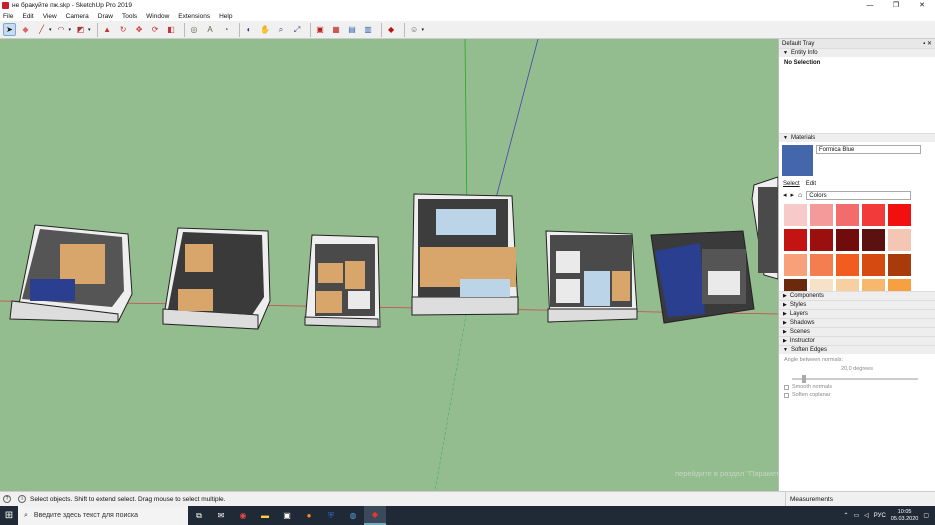 The height and width of the screenshot is (525, 935). I want to click on globe-icon: ◍, so click(353, 515).